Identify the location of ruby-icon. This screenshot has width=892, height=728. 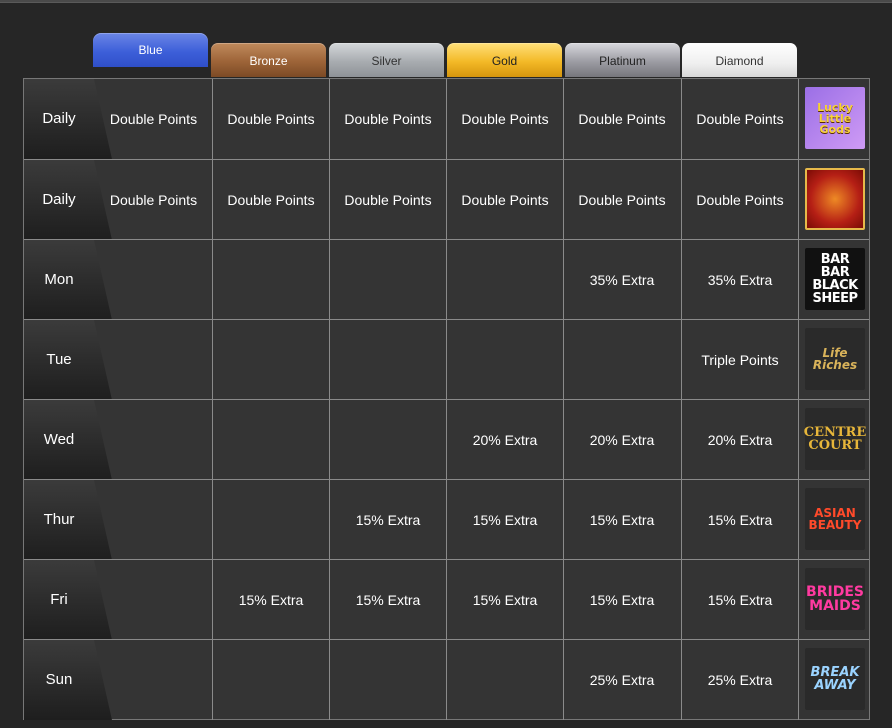
(835, 199).